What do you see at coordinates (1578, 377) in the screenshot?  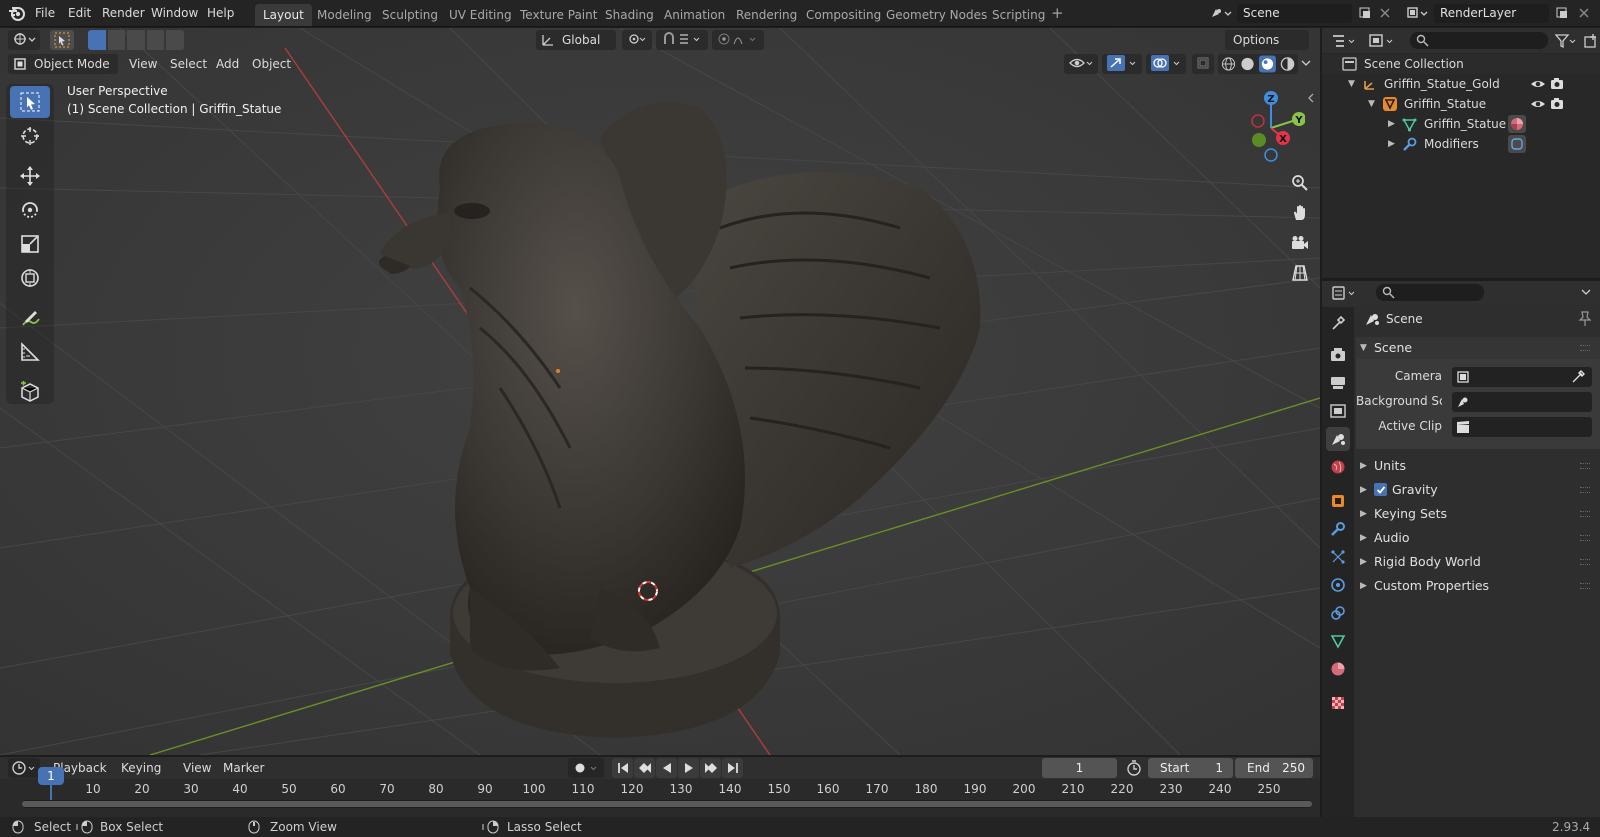 I see `eyedropper-icon` at bounding box center [1578, 377].